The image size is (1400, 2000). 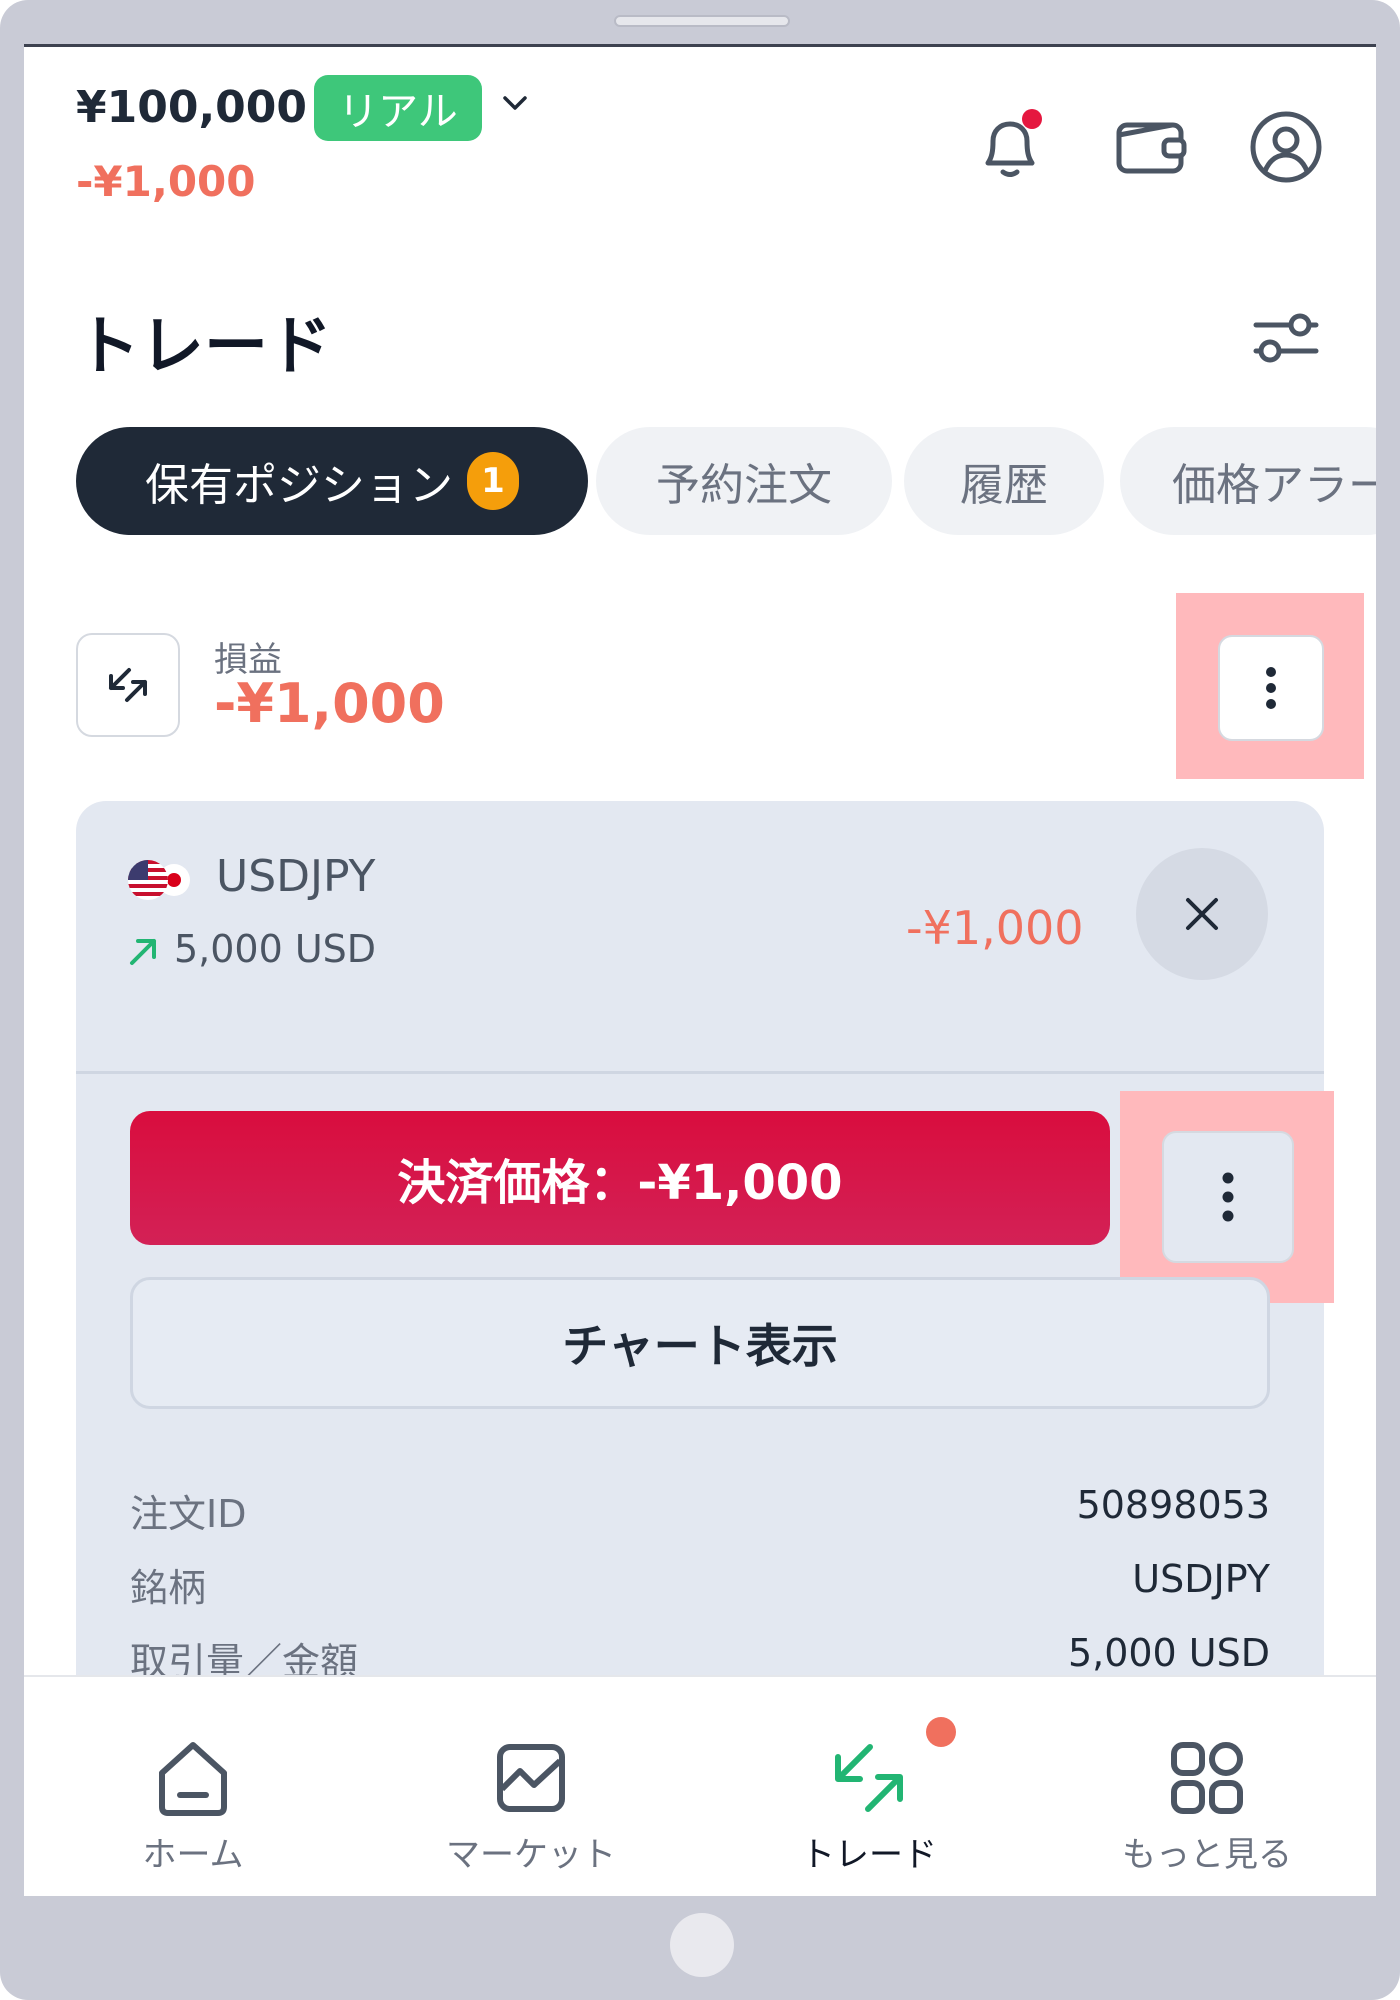 I want to click on detail-value: 50898053, so click(x=1173, y=1505).